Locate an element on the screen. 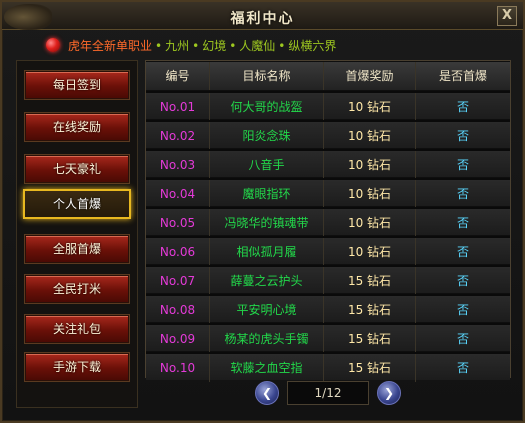 The width and height of the screenshot is (525, 423). sidebar-item-everyone-farm: 全民打米 is located at coordinates (77, 289).